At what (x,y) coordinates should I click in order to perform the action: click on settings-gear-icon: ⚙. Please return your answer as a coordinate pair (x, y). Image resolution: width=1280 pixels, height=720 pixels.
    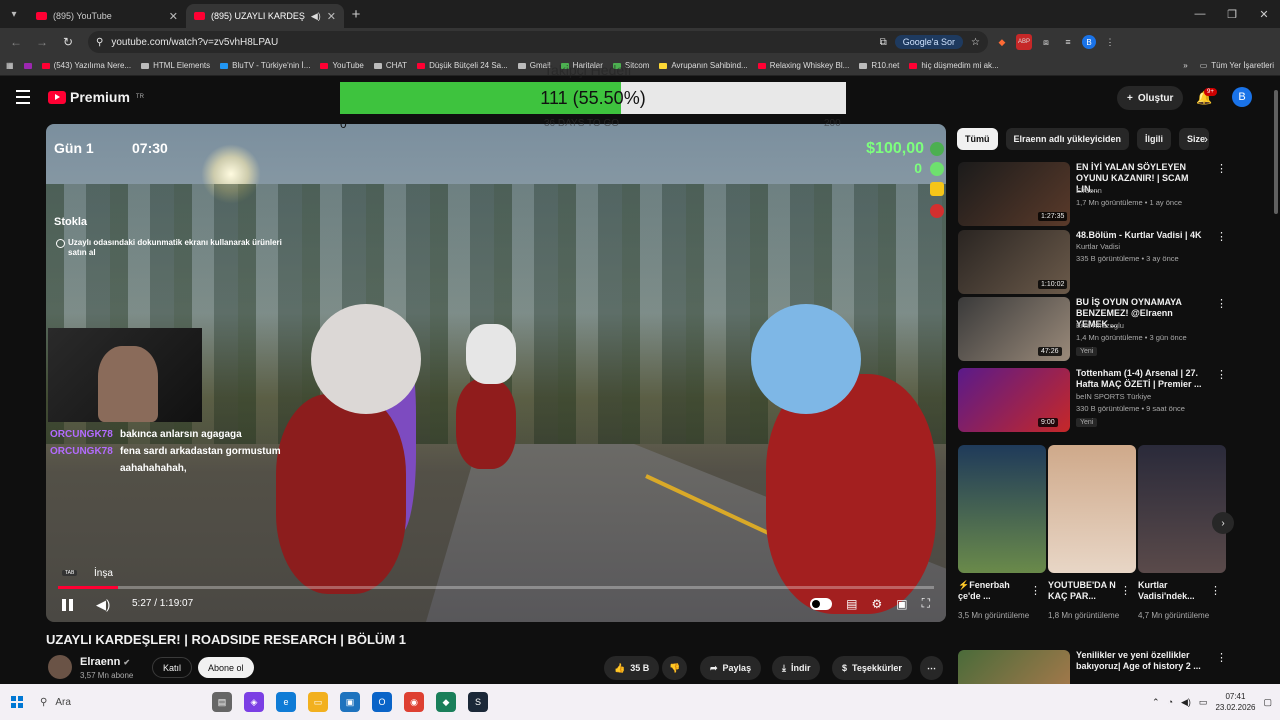
    Looking at the image, I should click on (876, 604).